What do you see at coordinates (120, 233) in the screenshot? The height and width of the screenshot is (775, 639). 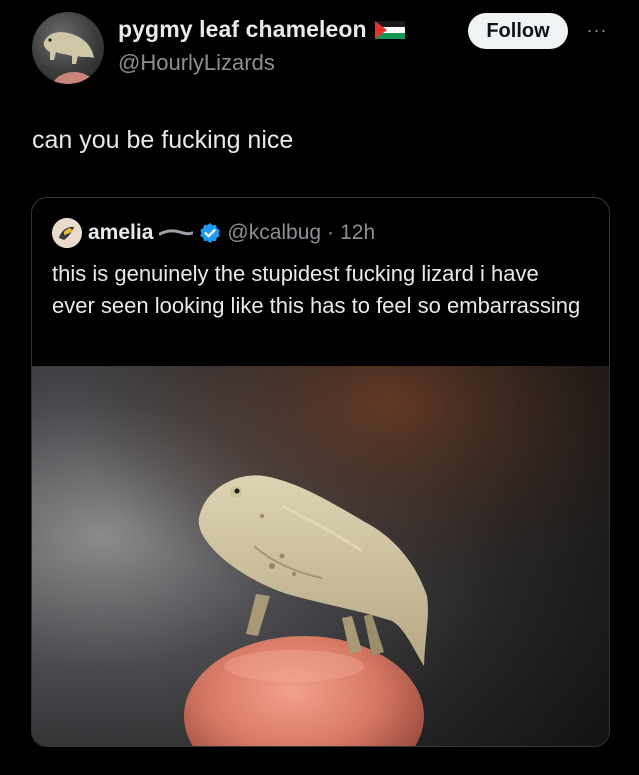 I see `quoted-display-name: amelia` at bounding box center [120, 233].